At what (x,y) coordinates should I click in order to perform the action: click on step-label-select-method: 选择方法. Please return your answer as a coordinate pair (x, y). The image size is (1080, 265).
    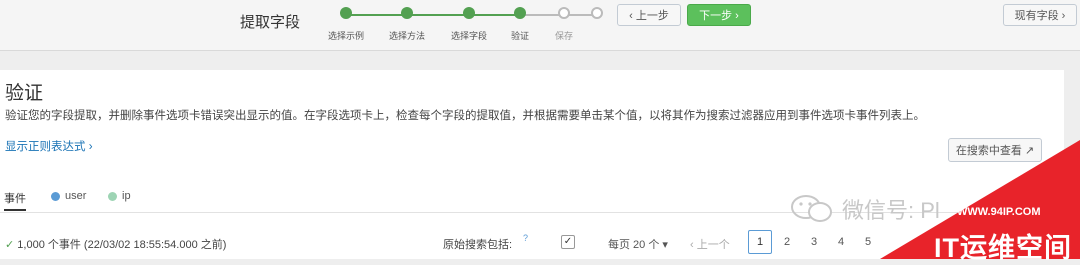
    Looking at the image, I should click on (407, 36).